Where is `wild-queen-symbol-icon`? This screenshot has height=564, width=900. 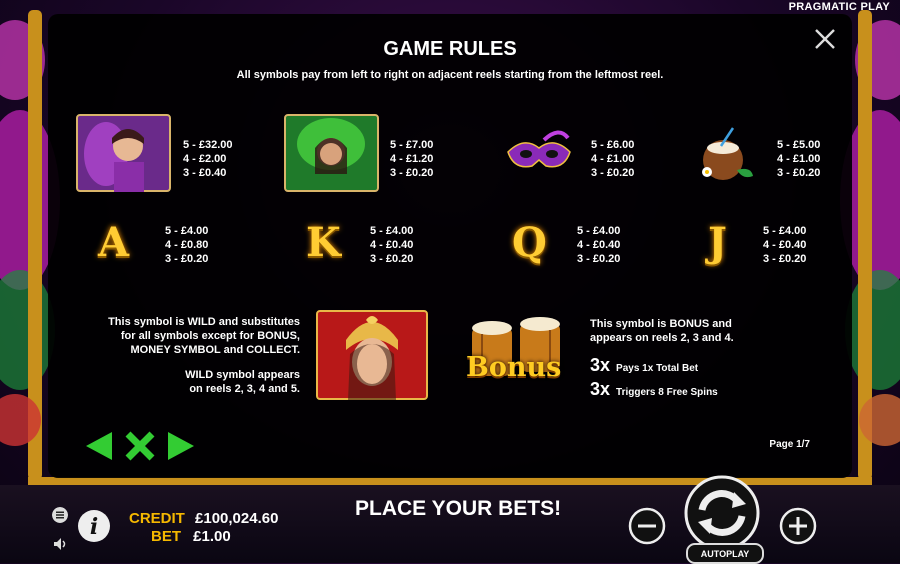 wild-queen-symbol-icon is located at coordinates (372, 355).